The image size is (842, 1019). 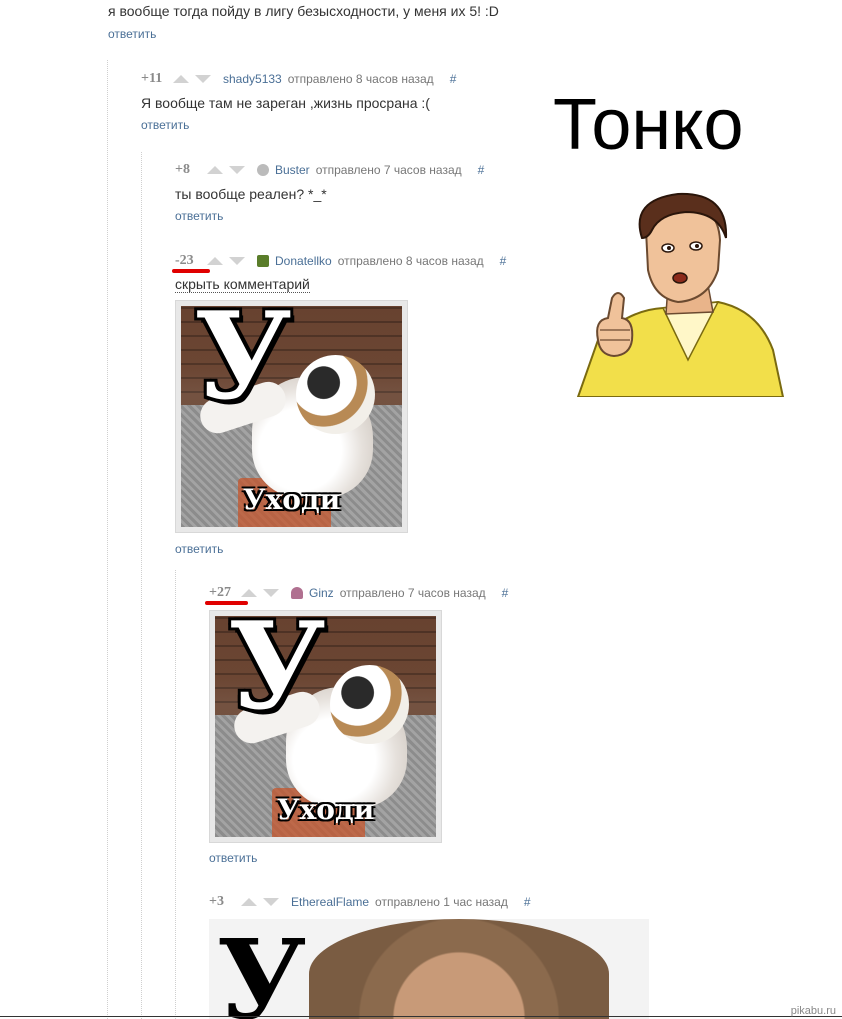 What do you see at coordinates (321, 593) in the screenshot?
I see `username-link: Ginz` at bounding box center [321, 593].